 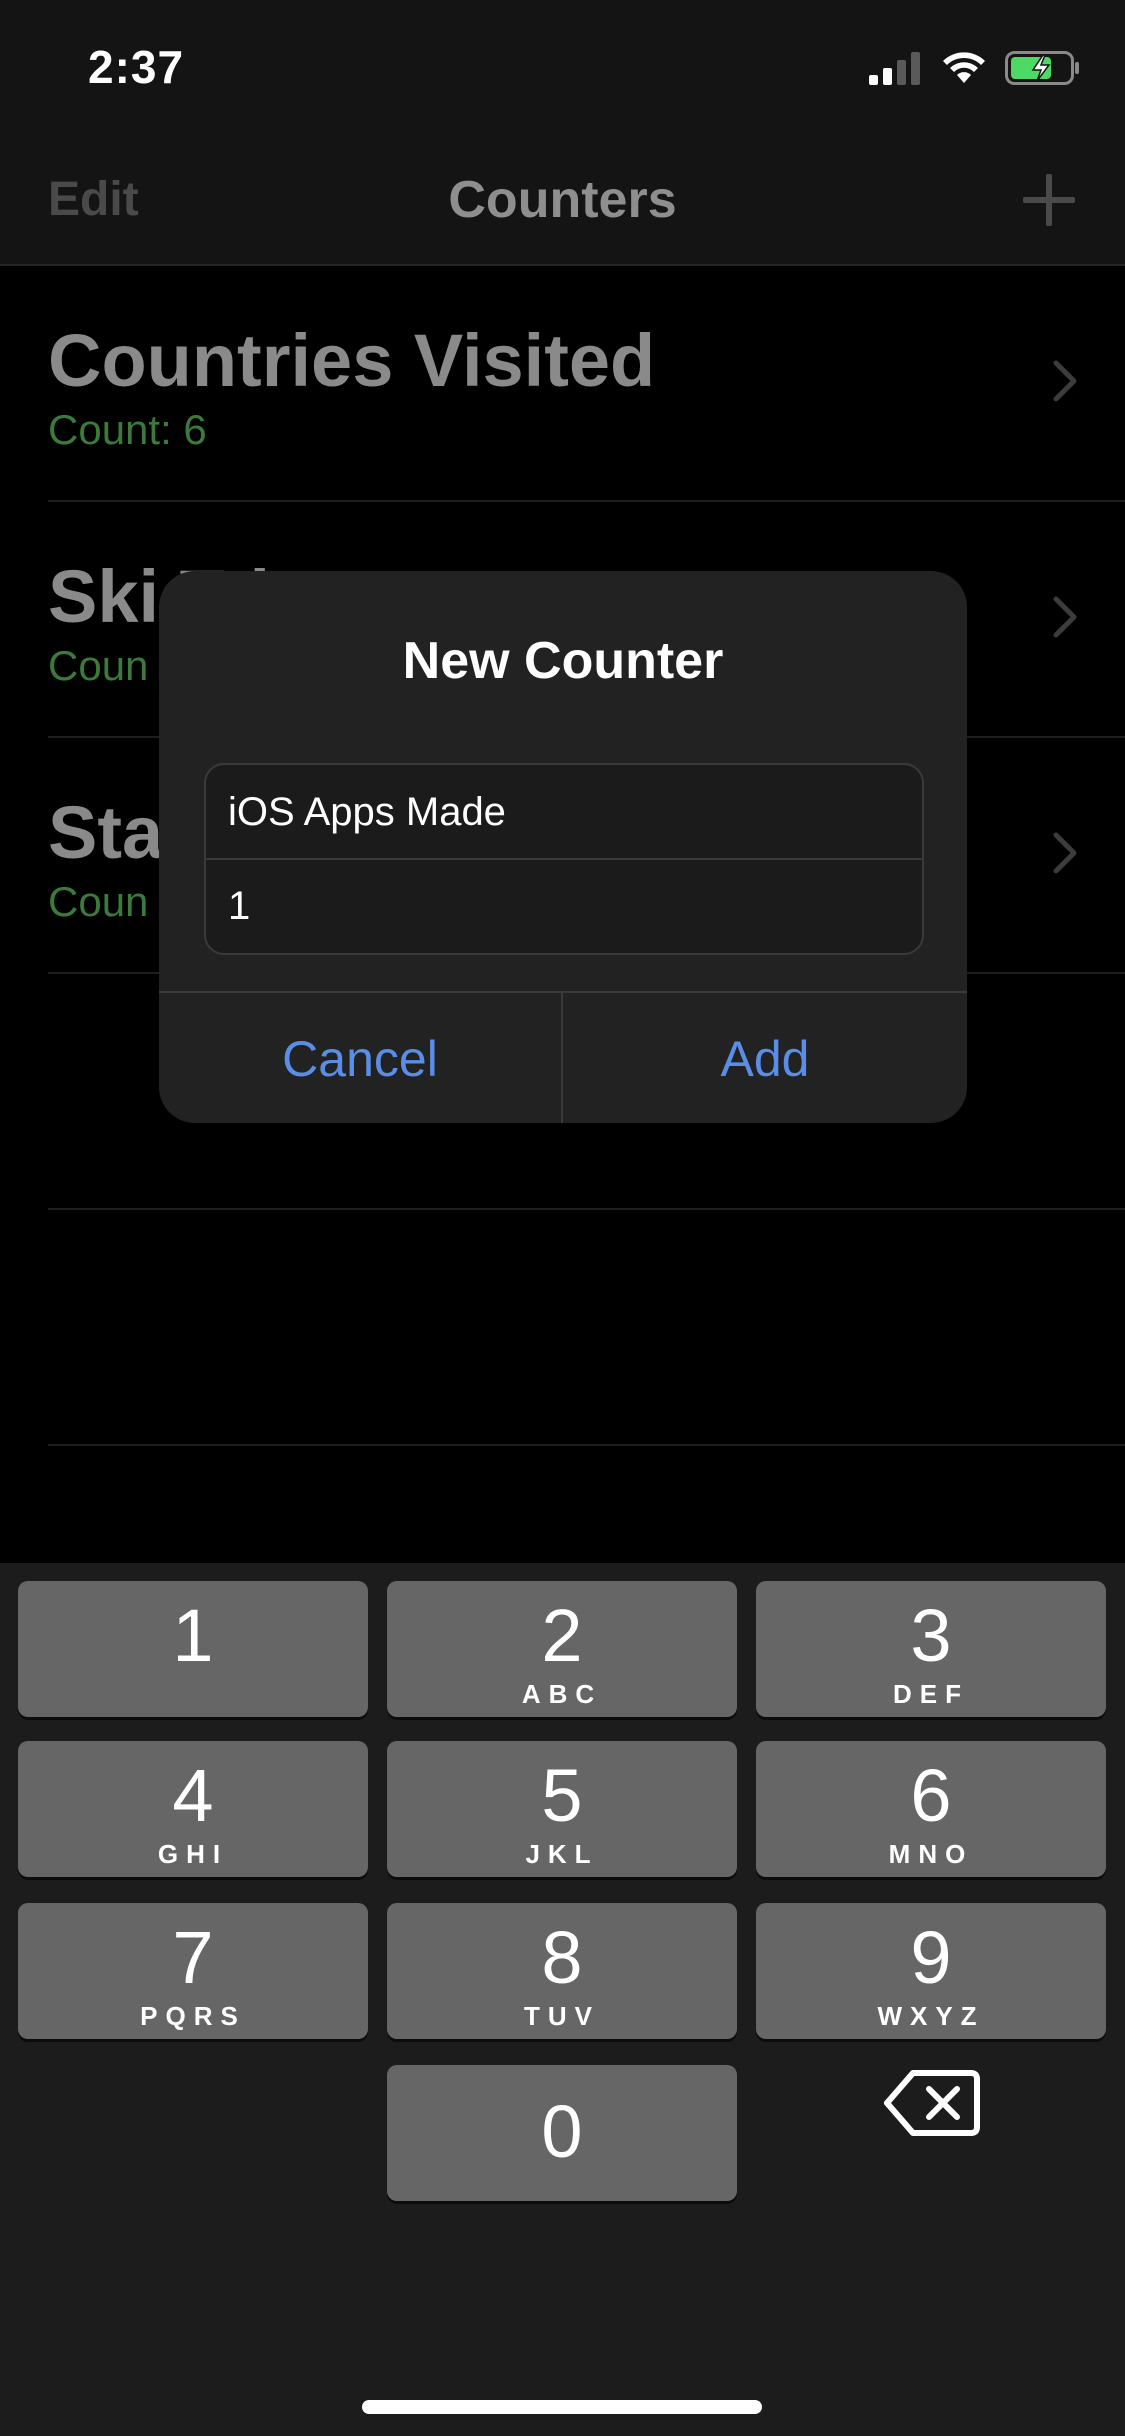 I want to click on status-time: 2:37, so click(x=136, y=67).